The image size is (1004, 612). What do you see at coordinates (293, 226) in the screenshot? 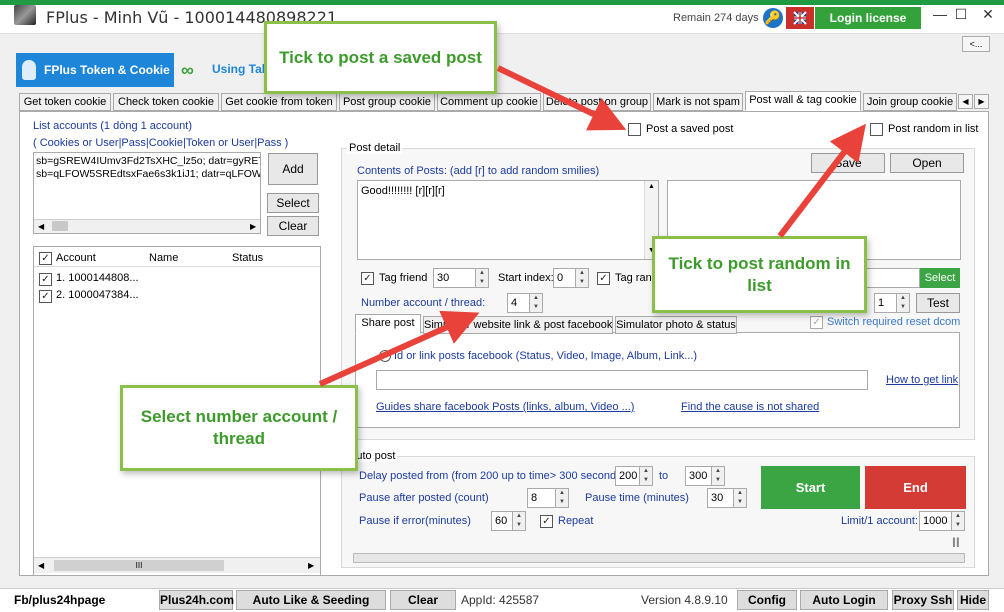
I see `clear-button: Clear` at bounding box center [293, 226].